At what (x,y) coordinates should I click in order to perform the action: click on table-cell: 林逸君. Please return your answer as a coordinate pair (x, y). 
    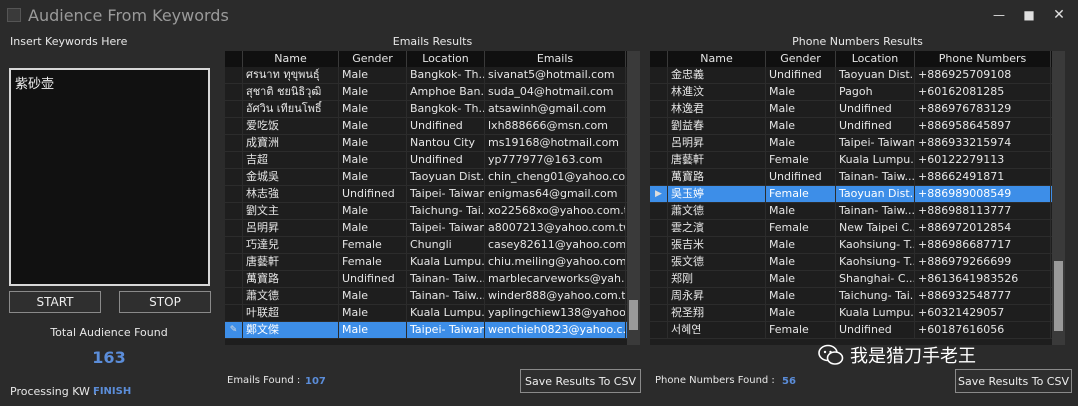
    Looking at the image, I should click on (717, 109).